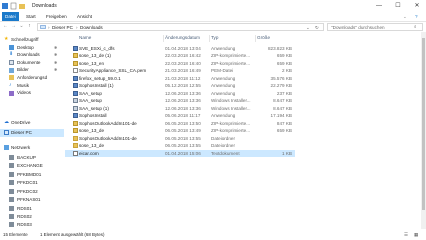  Describe the element at coordinates (182, 38) in the screenshot. I see `column-header-date: Änderungsdatum` at that location.